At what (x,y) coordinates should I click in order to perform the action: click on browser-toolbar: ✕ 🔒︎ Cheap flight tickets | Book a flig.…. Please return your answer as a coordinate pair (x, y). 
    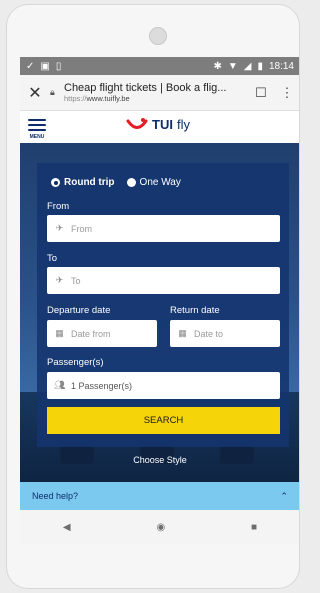
    Looking at the image, I should click on (159, 93).